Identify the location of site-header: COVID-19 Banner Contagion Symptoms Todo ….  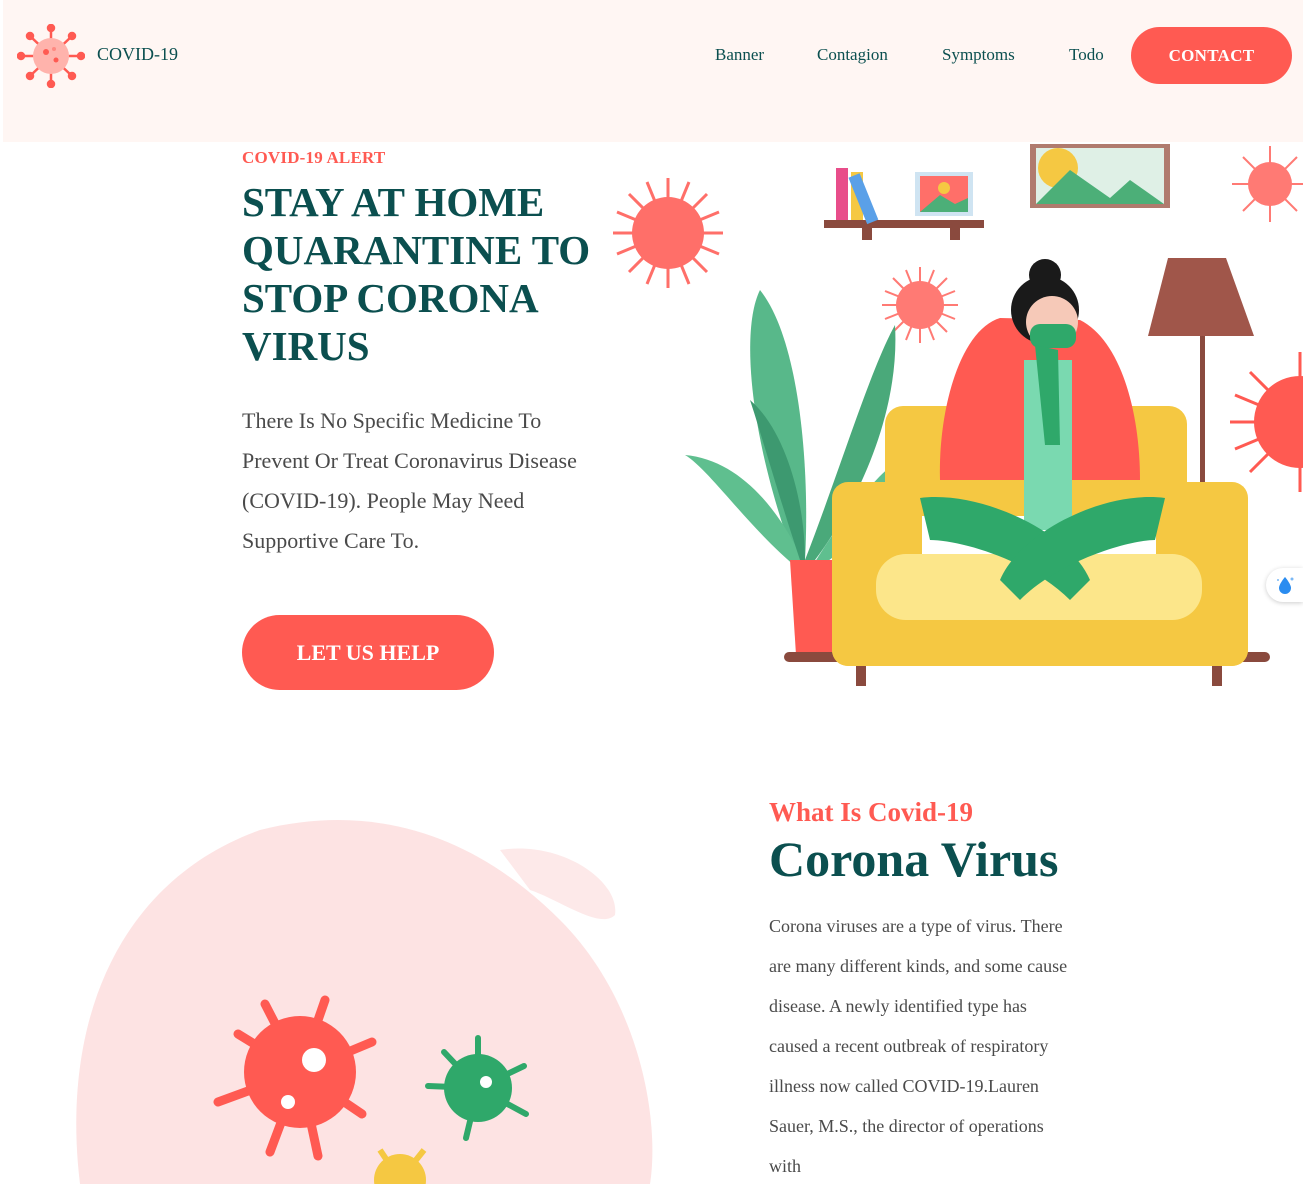
(653, 71).